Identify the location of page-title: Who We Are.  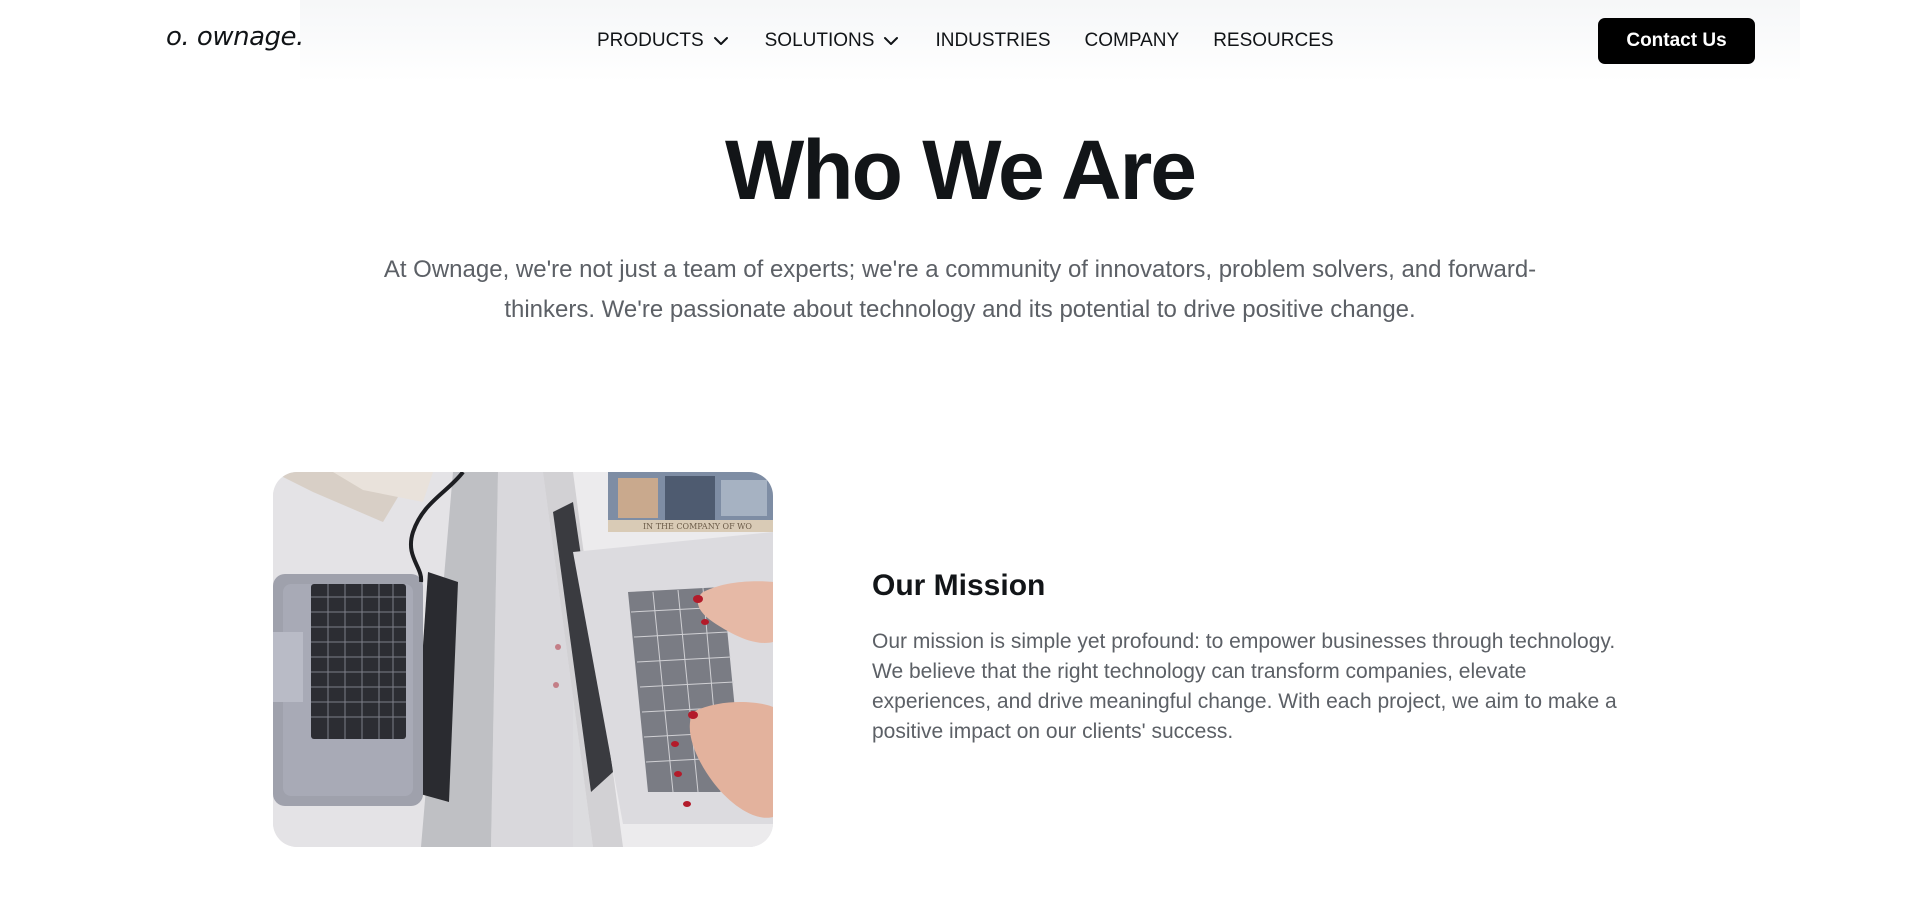
(960, 170).